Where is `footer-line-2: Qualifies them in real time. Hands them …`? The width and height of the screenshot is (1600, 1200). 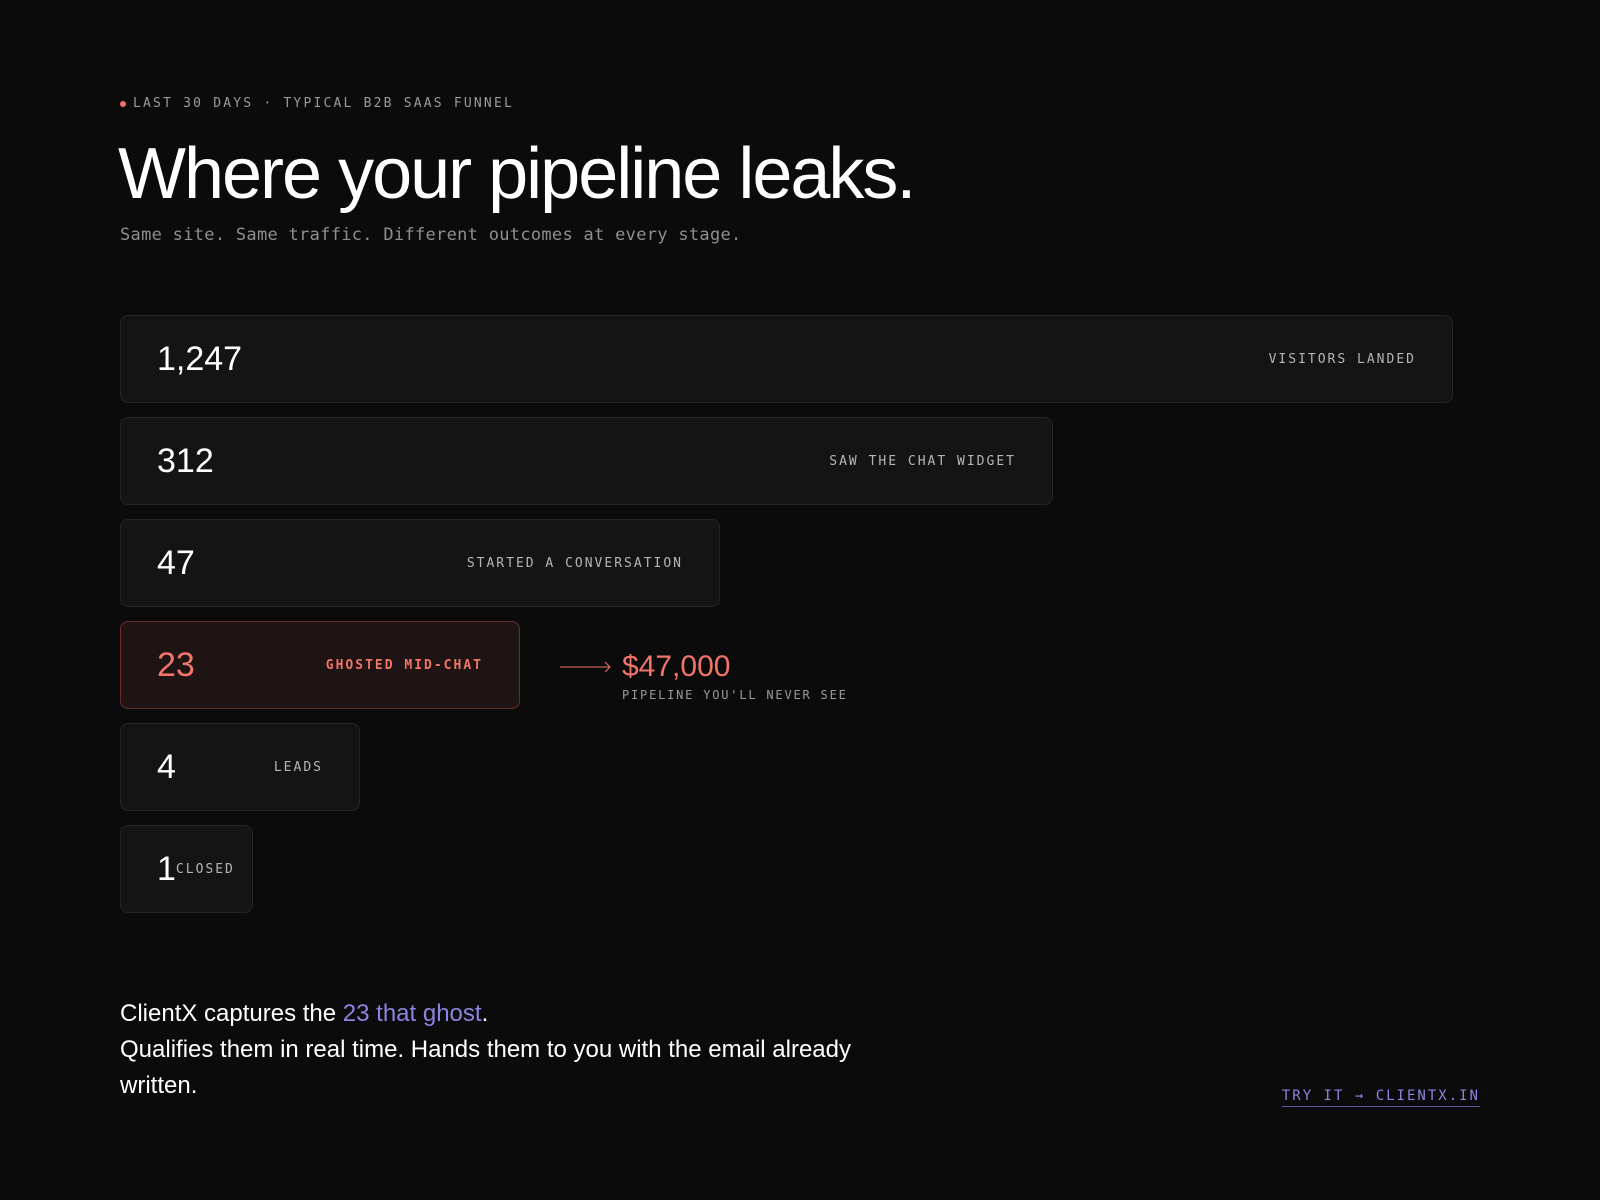 footer-line-2: Qualifies them in real time. Hands them … is located at coordinates (486, 1067).